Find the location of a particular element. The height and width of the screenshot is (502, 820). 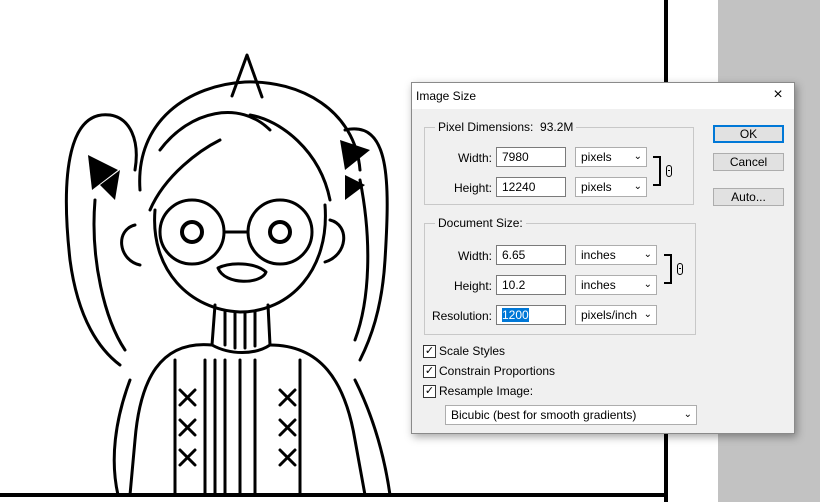

doc-width-unit-select: inches ⌄ is located at coordinates (616, 255).